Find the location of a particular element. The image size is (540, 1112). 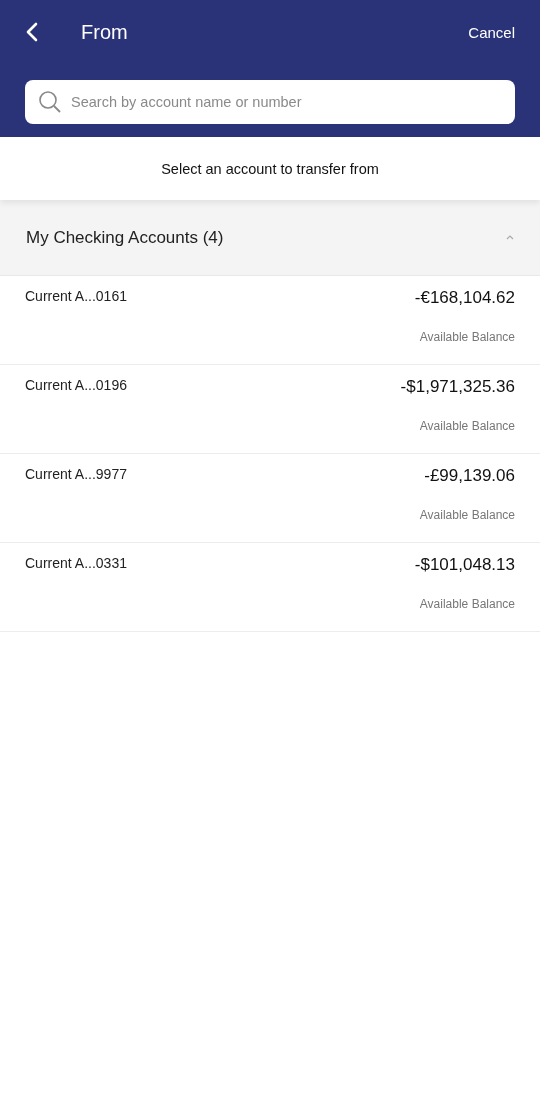

account-name: Current A...0161 is located at coordinates (76, 297).